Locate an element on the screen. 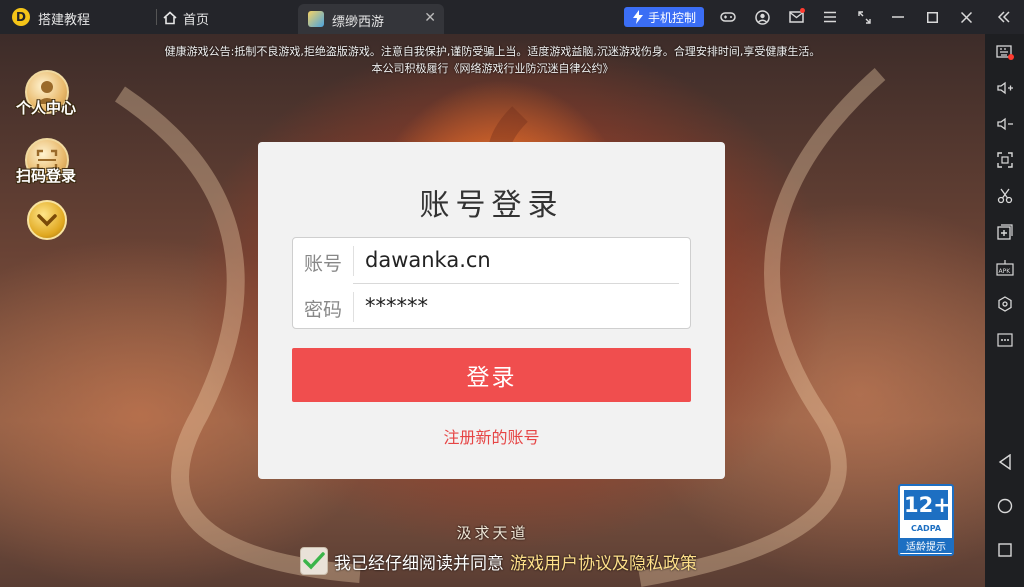 The width and height of the screenshot is (1024, 587). expand-menu-button is located at coordinates (47, 220).